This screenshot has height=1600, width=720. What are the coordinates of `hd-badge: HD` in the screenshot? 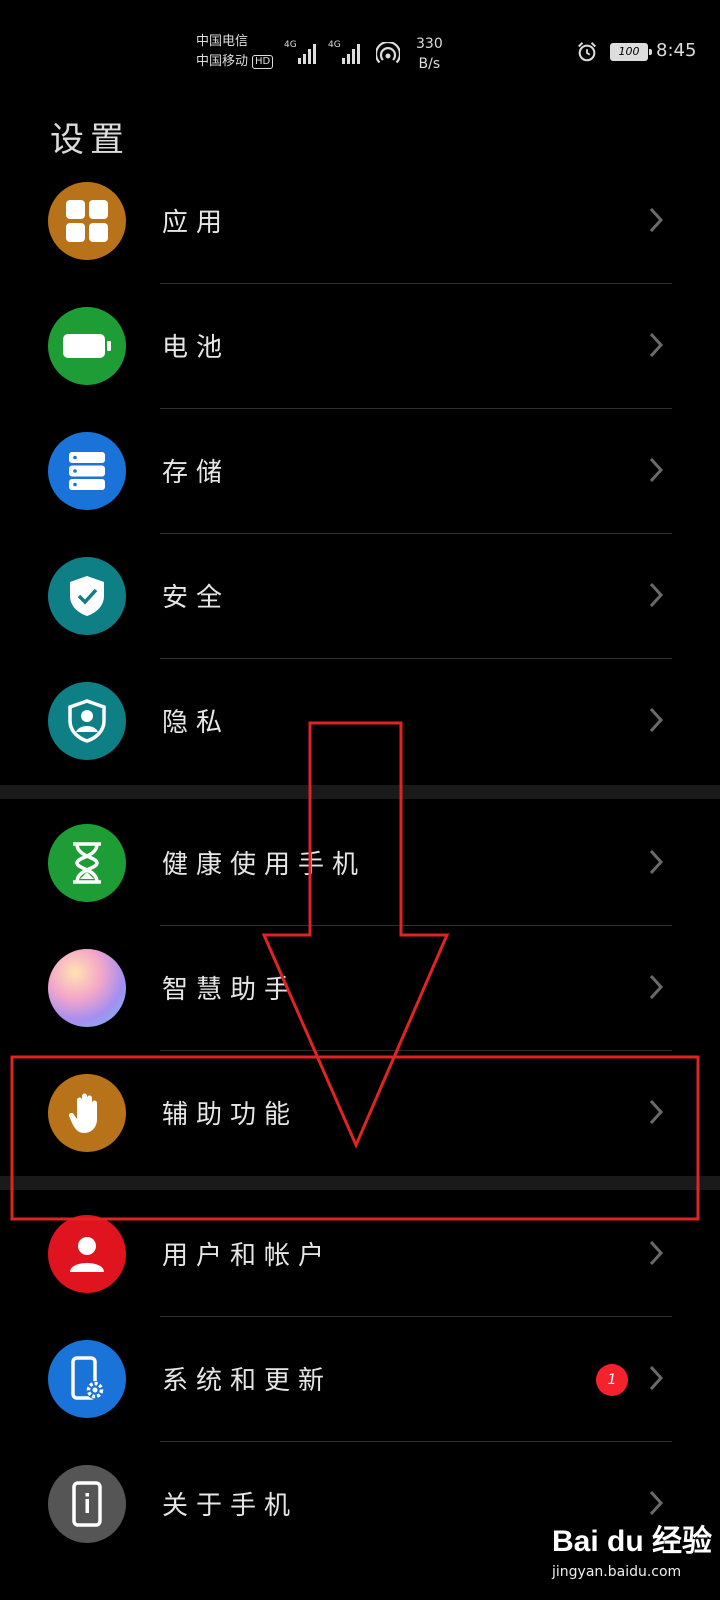 It's located at (263, 61).